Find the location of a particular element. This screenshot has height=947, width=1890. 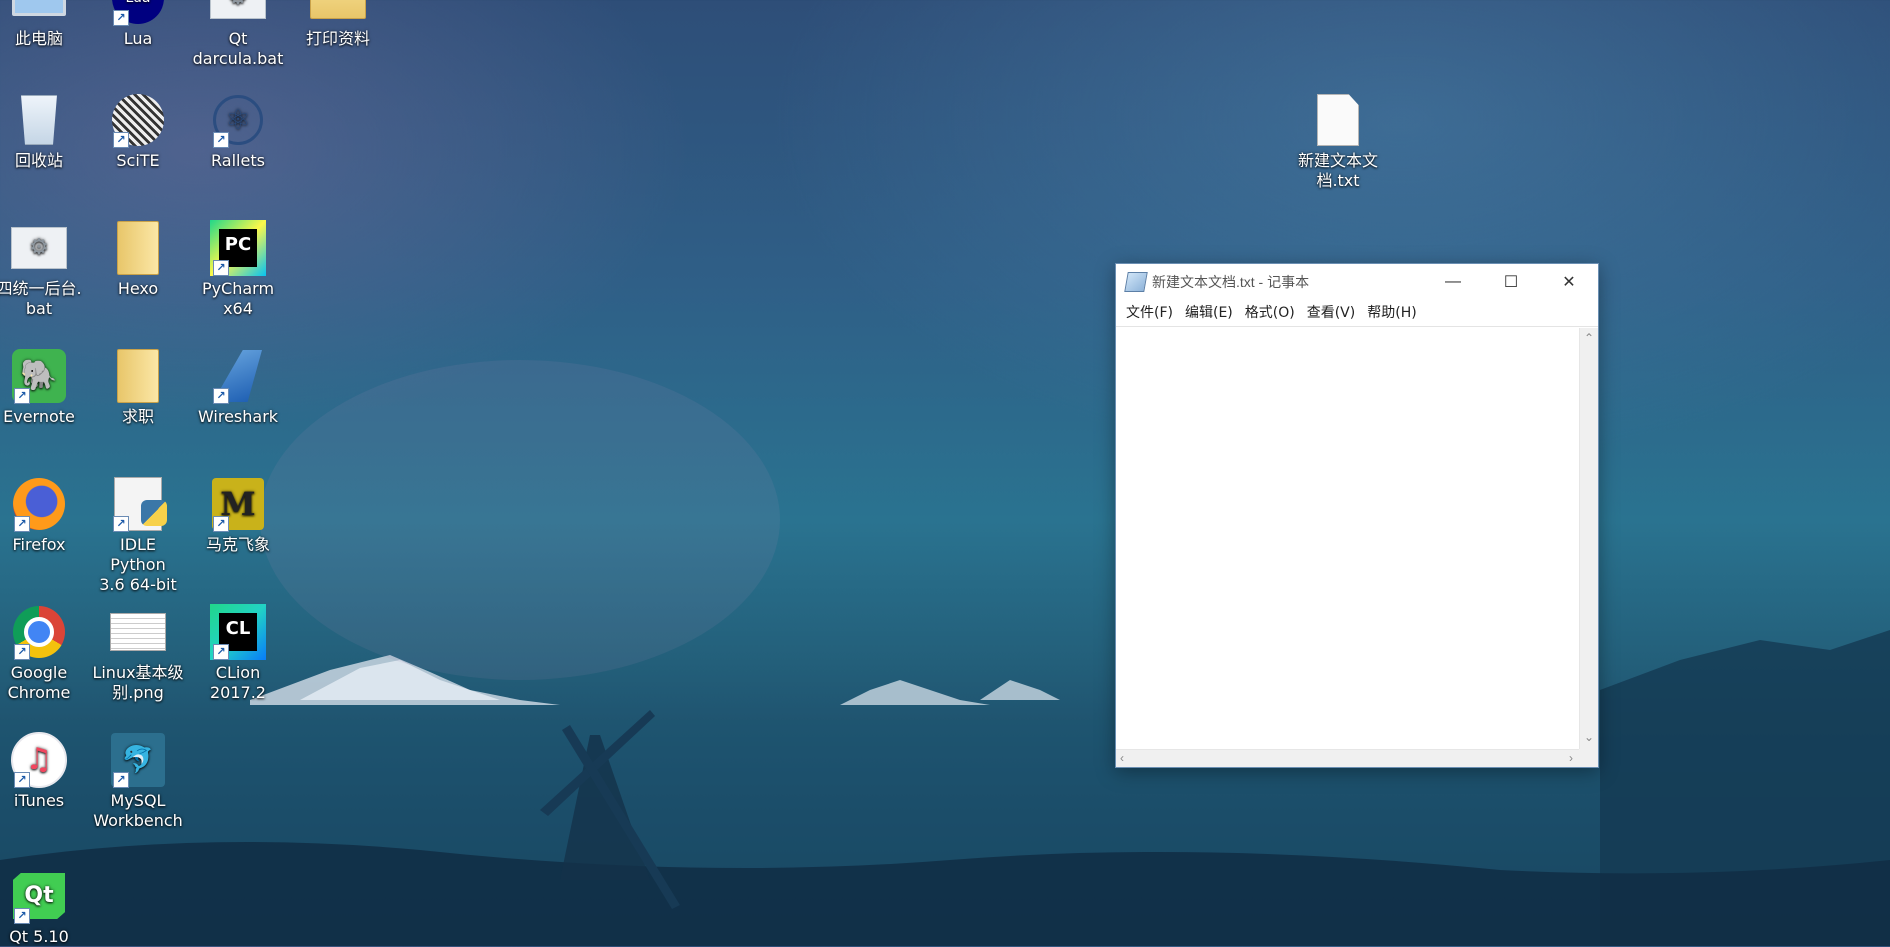

menu-bar: 文件(F) 编辑(E) 格式(O) 查看(V) 帮助(H) is located at coordinates (1357, 313).